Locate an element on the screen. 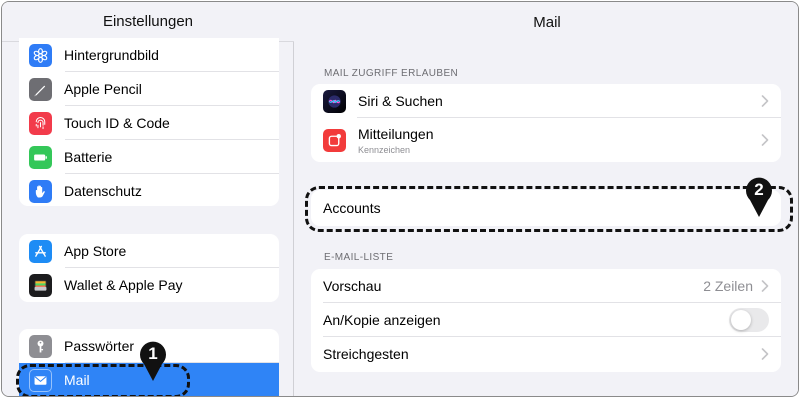 This screenshot has height=398, width=800. row-label: Streichgesten is located at coordinates (366, 354).